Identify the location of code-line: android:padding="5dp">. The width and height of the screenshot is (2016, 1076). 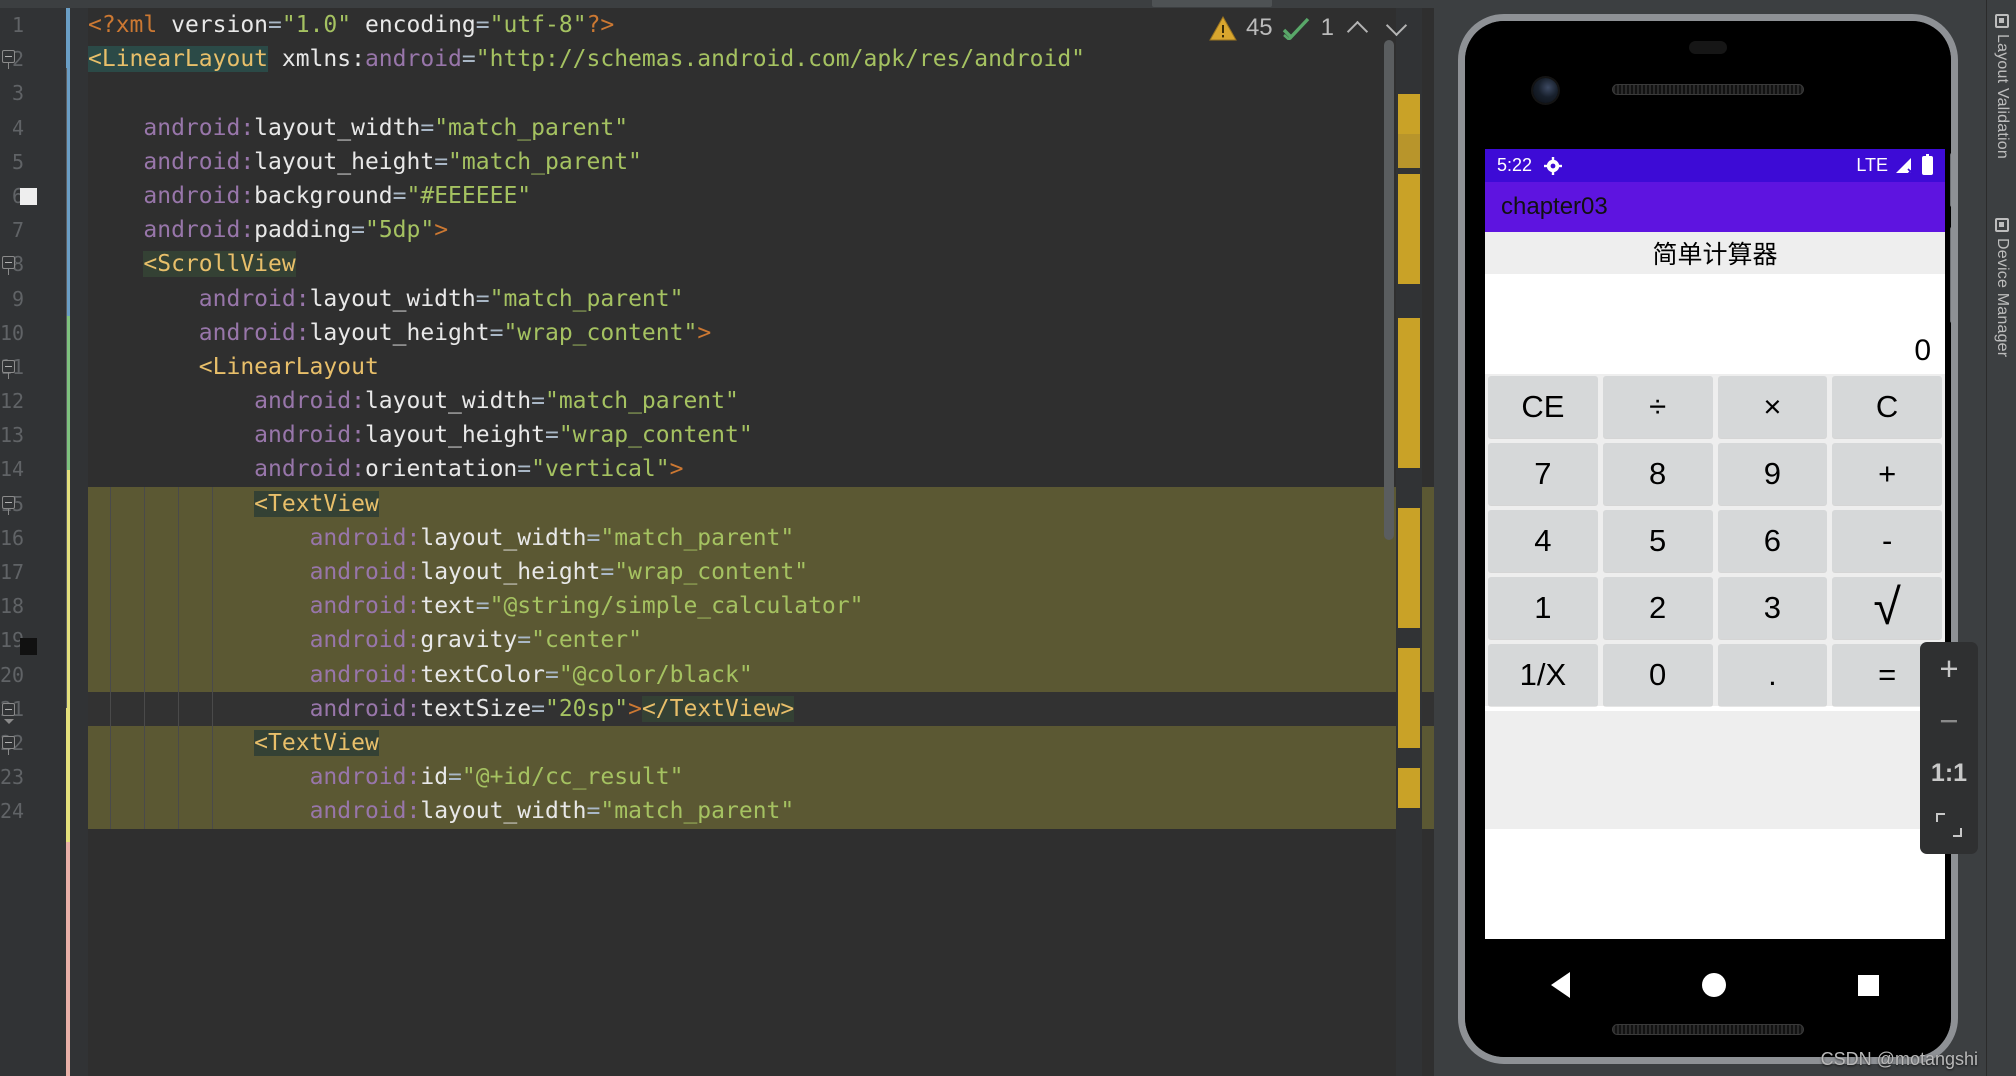
(761, 230).